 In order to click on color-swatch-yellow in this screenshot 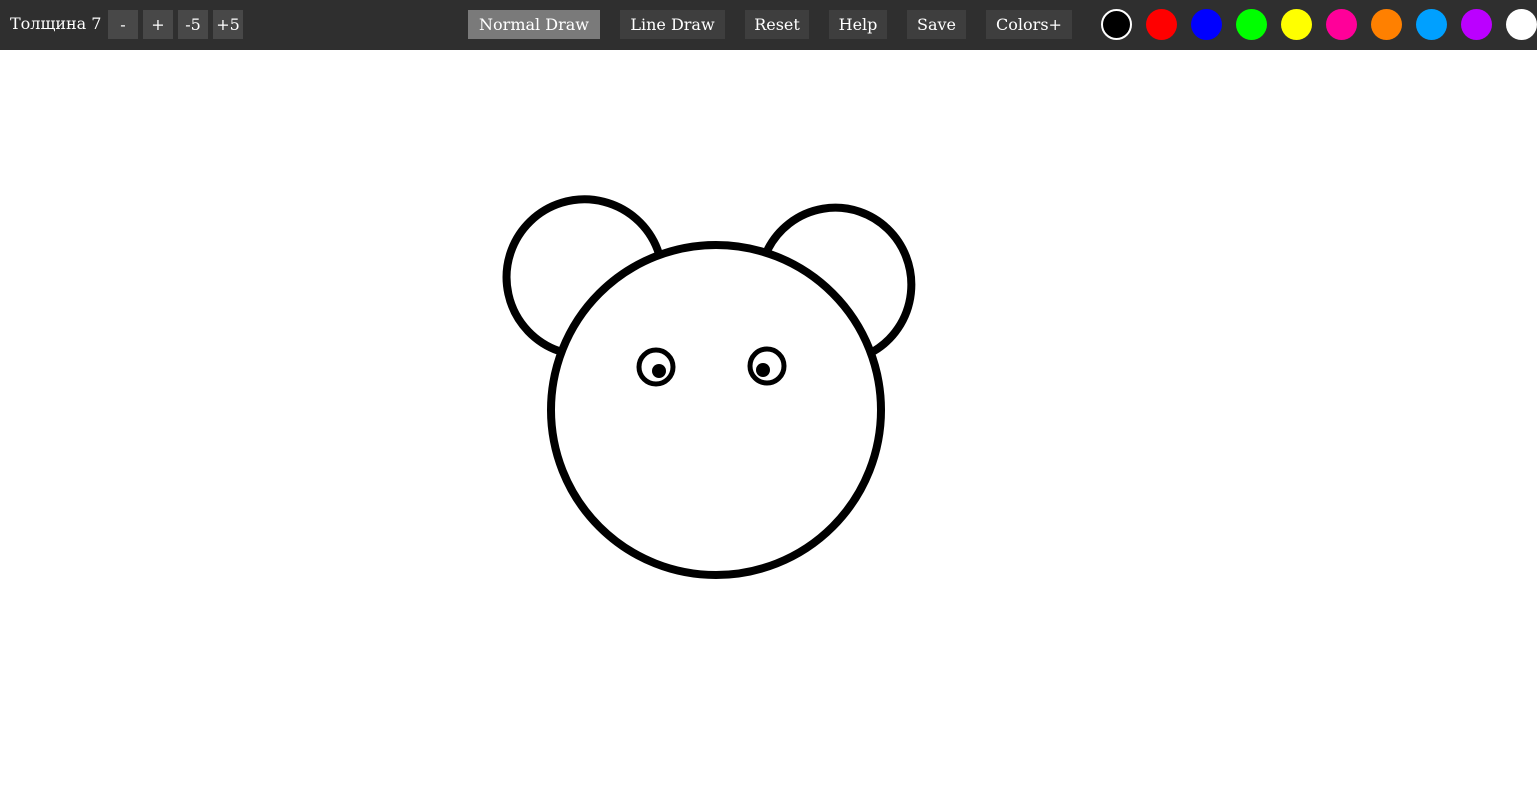, I will do `click(1296, 24)`.